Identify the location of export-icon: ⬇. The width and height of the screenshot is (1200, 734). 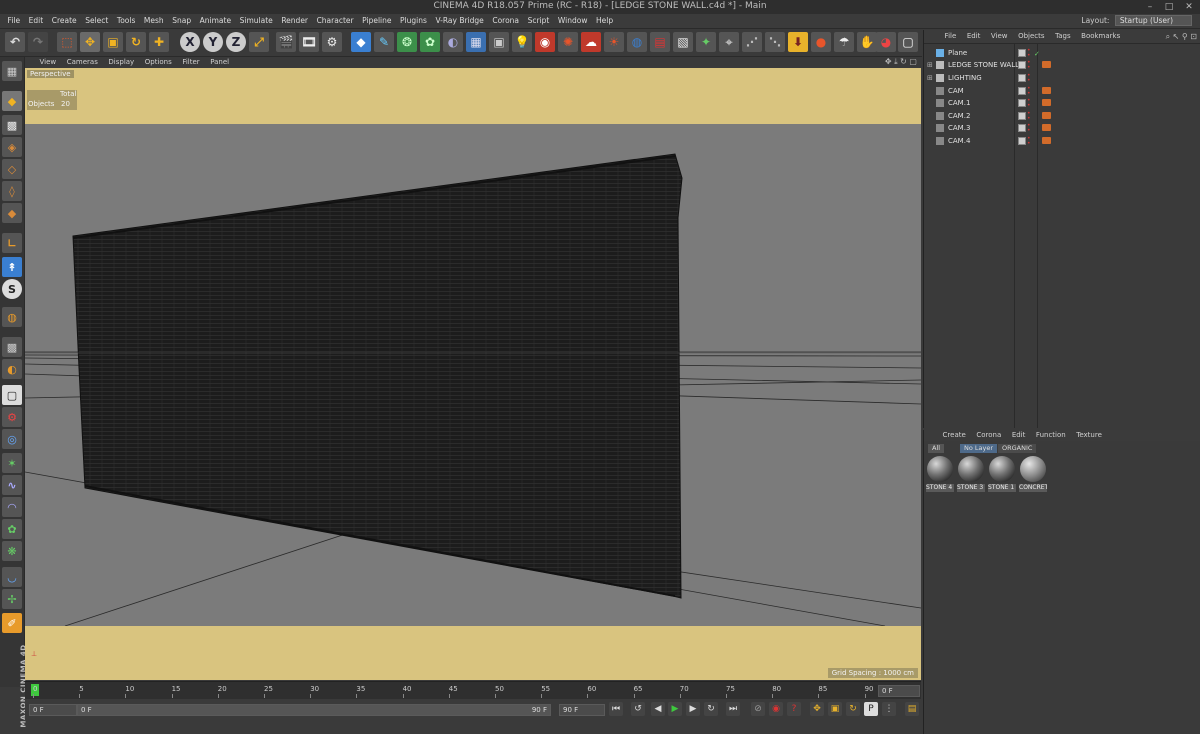
(798, 42).